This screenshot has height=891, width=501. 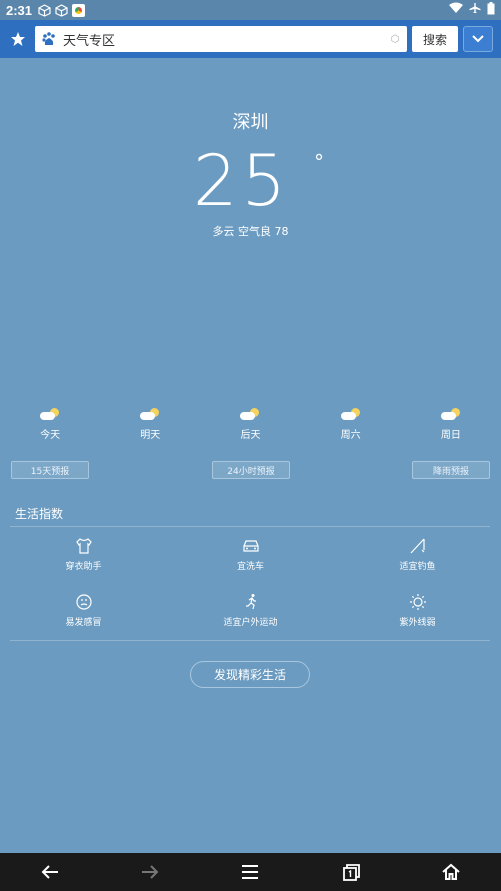 I want to click on star-icon, so click(x=18, y=39).